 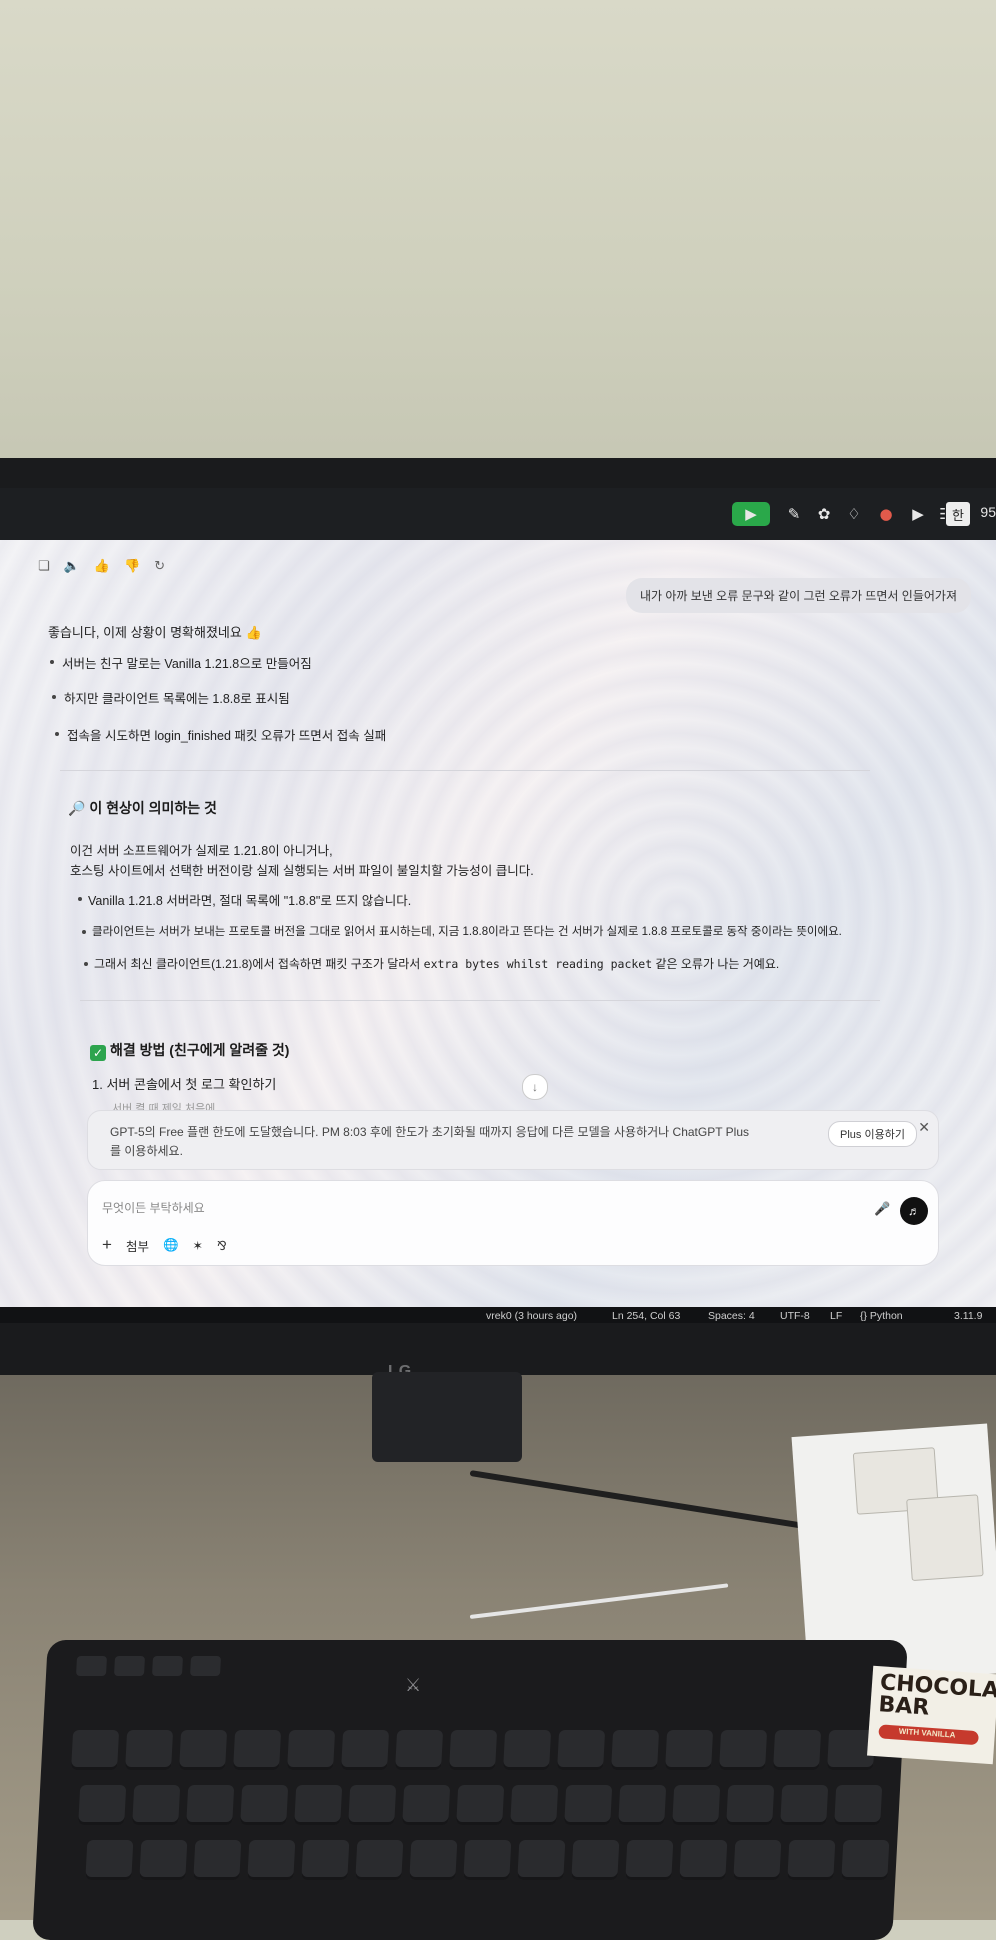 I want to click on monitor-bottom-bezel, so click(x=498, y=1349).